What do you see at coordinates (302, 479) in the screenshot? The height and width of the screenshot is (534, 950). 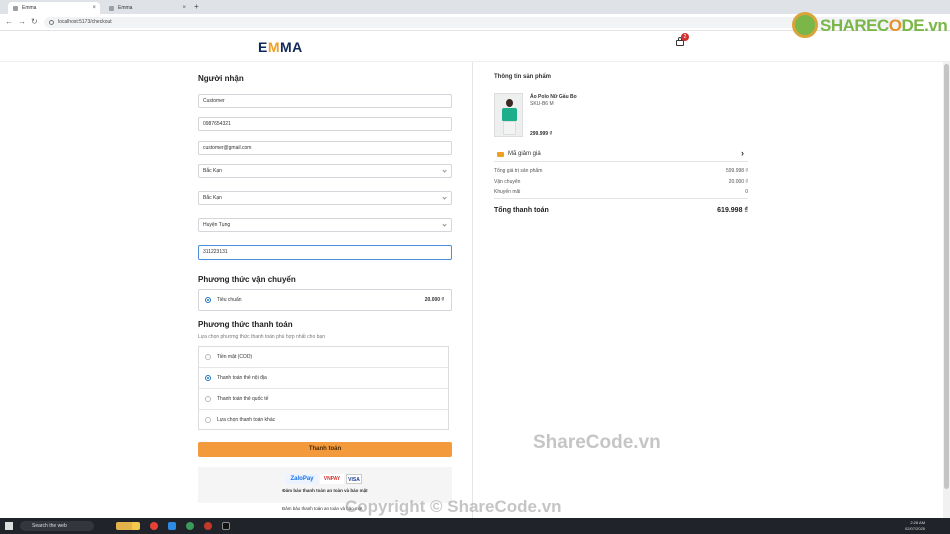 I see `zalopay-badge: ZaloPay` at bounding box center [302, 479].